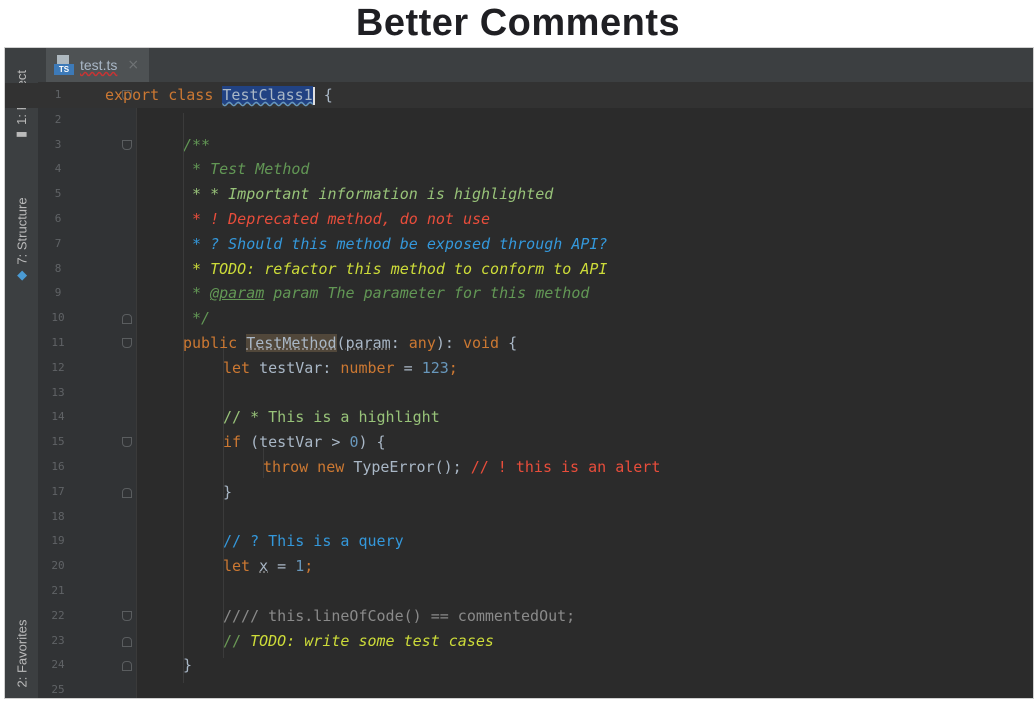 The image size is (1036, 704). What do you see at coordinates (481, 343) in the screenshot?
I see `code-token: void` at bounding box center [481, 343].